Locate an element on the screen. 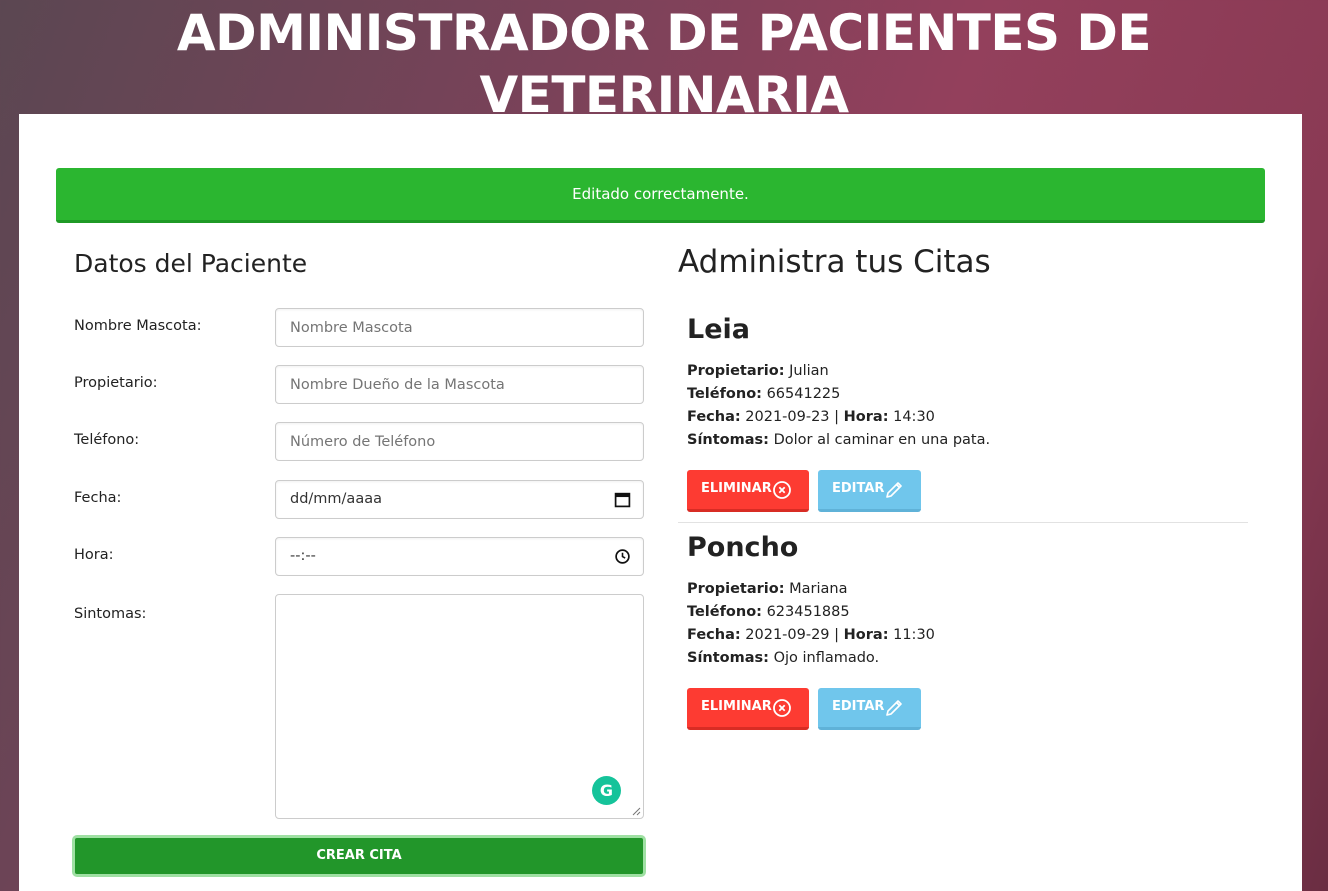 The height and width of the screenshot is (891, 1328). cita-propietario: Propietario: Mariana is located at coordinates (767, 589).